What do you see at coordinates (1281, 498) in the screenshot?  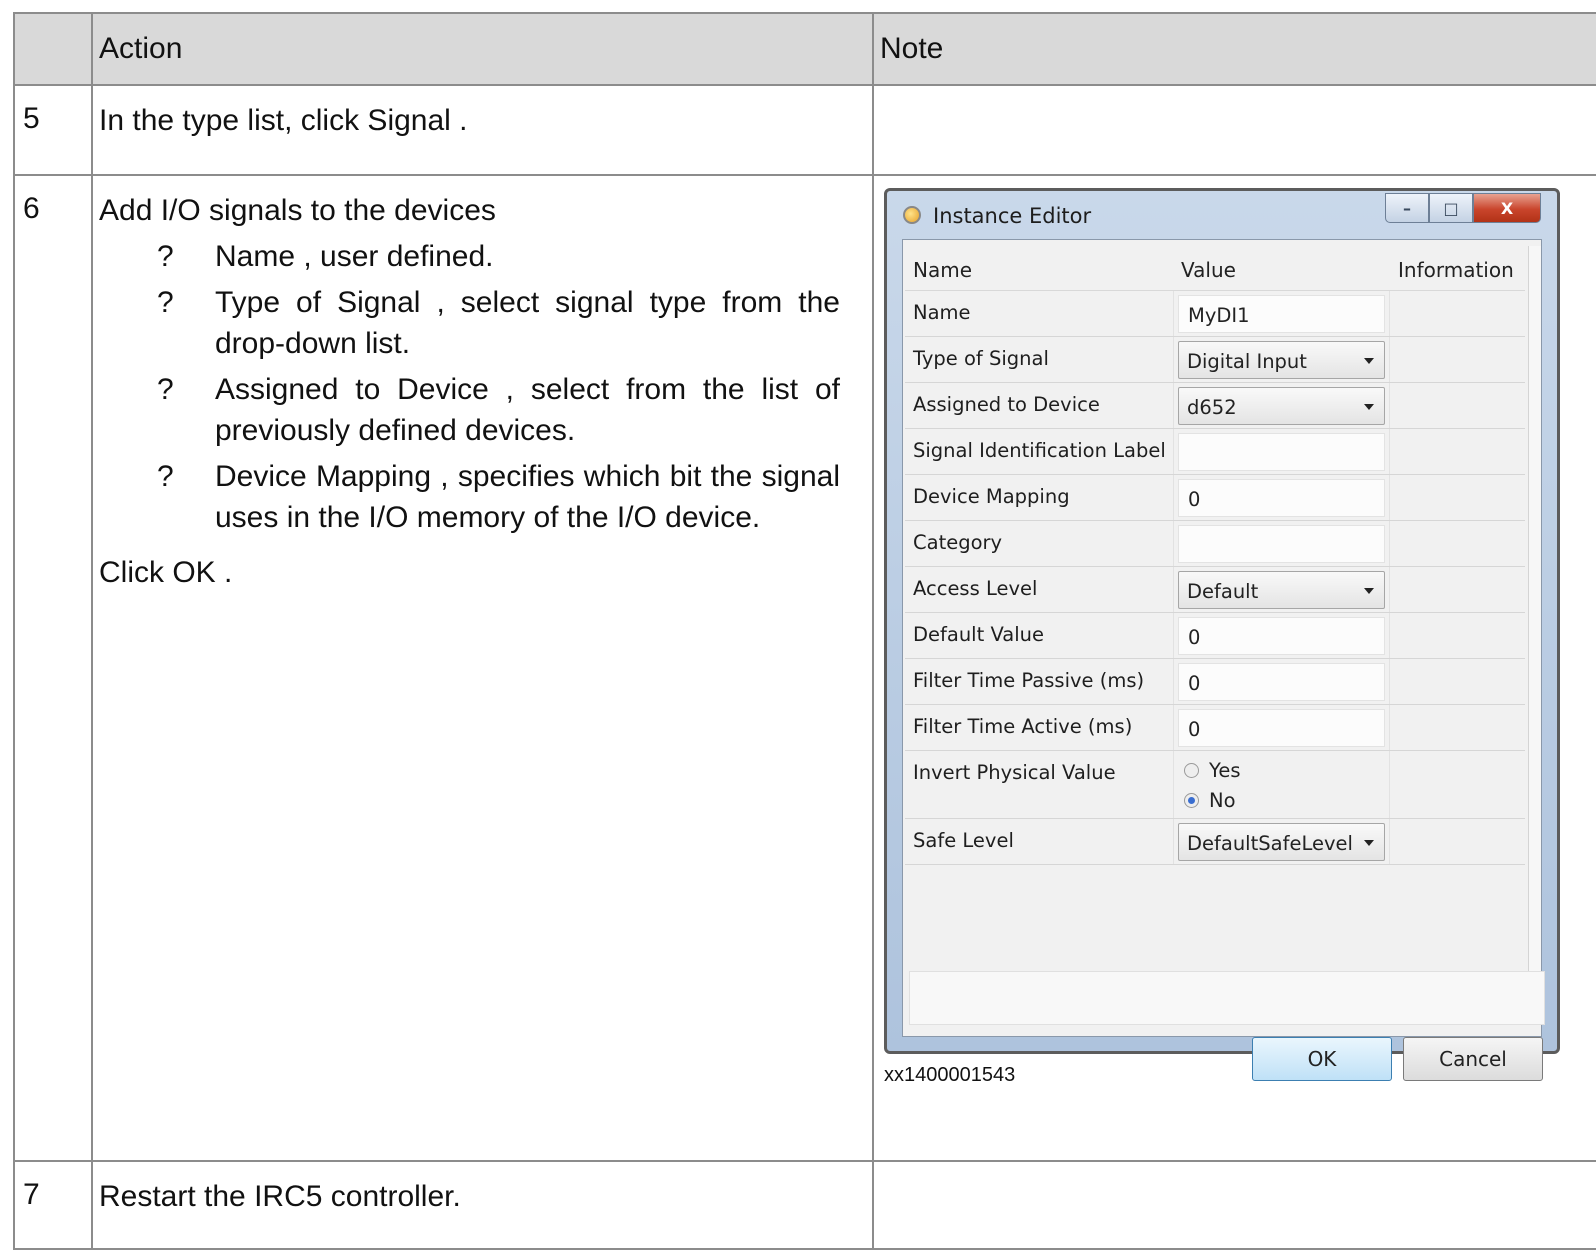 I see `device-mapping-input: 0` at bounding box center [1281, 498].